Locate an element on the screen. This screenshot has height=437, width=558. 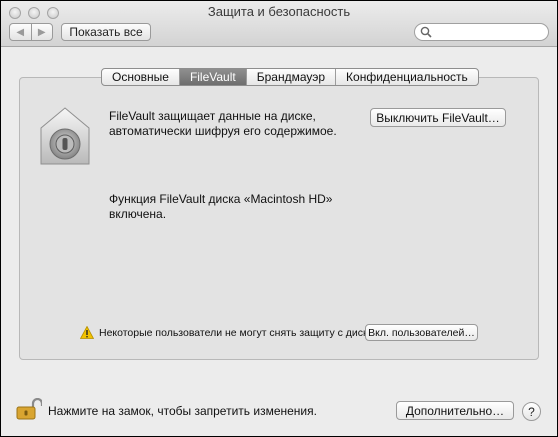
filevault-safe-icon is located at coordinates (65, 136).